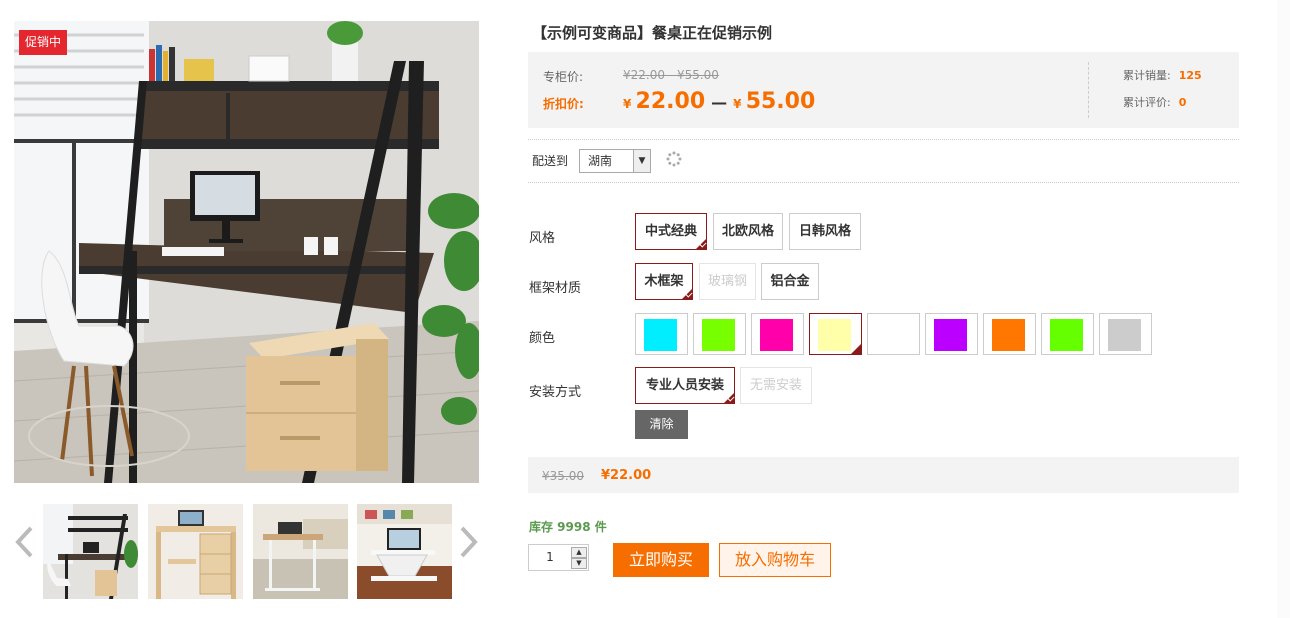 The width and height of the screenshot is (1290, 618). I want to click on review-count: 累计评价: 0, so click(1154, 102).